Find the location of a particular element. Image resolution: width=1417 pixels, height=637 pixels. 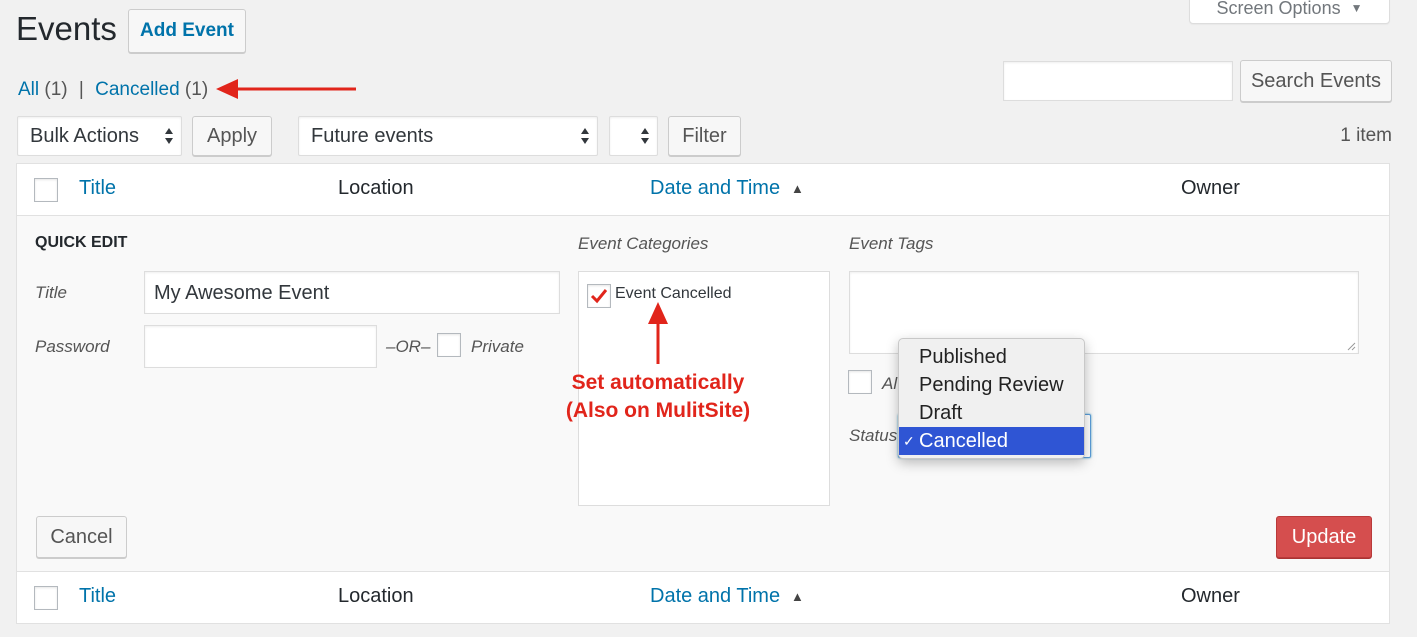

search-input is located at coordinates (1118, 81).